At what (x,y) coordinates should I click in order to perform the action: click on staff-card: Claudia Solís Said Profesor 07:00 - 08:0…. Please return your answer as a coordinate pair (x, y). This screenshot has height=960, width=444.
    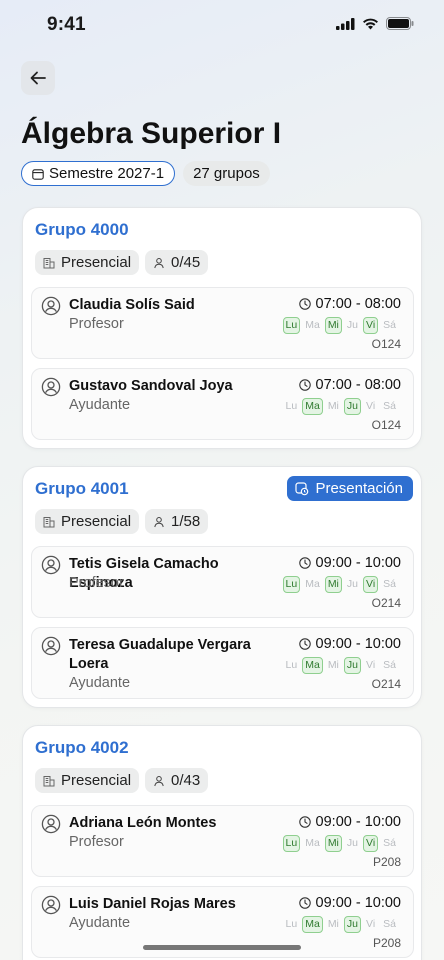
    Looking at the image, I should click on (222, 323).